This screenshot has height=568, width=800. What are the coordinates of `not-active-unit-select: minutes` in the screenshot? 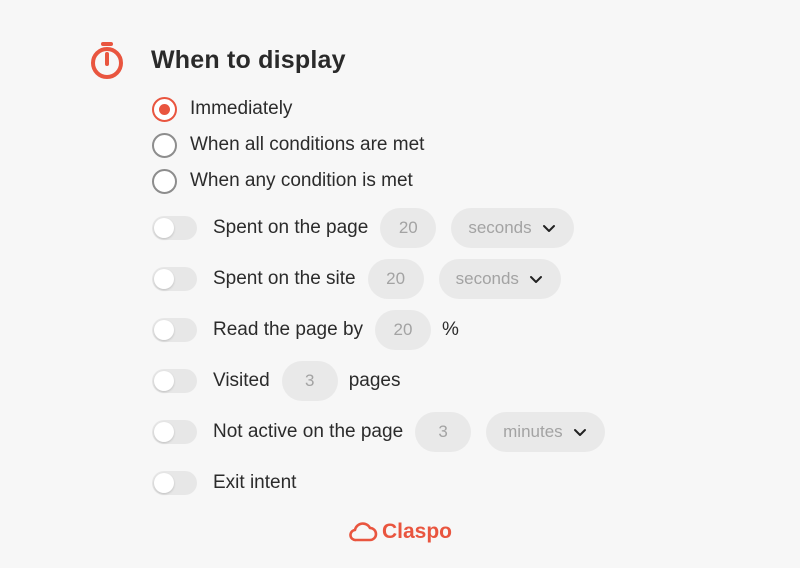 It's located at (545, 432).